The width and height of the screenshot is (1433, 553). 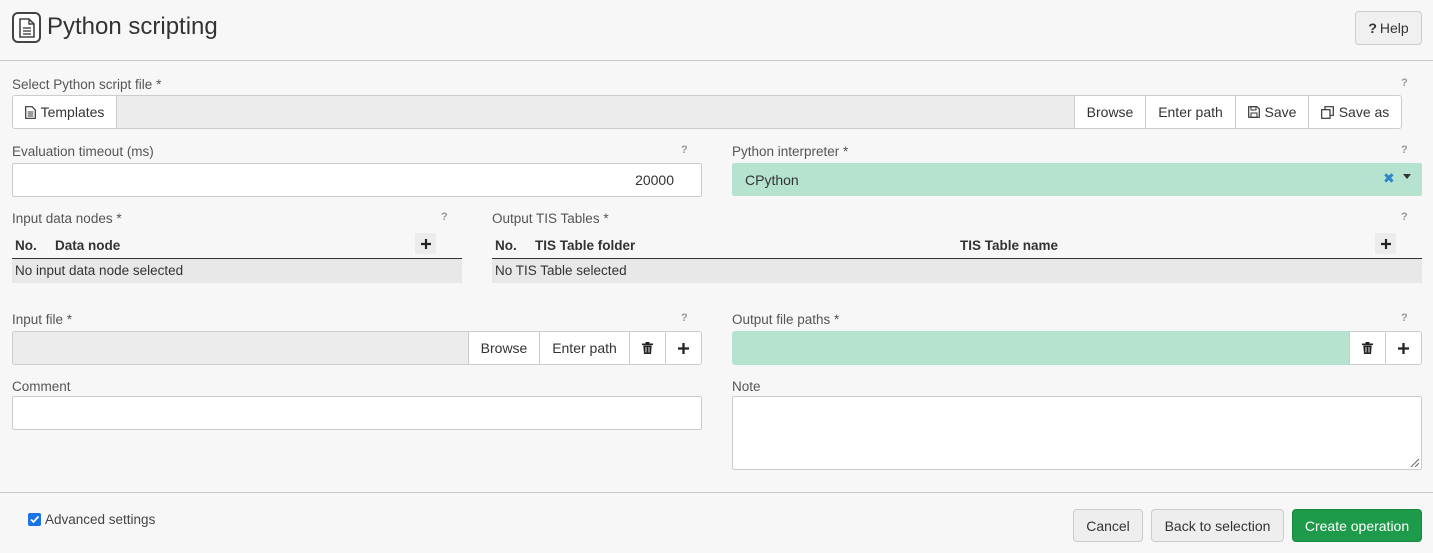 What do you see at coordinates (585, 245) in the screenshot?
I see `output-tables-col-folder: TIS Table folder` at bounding box center [585, 245].